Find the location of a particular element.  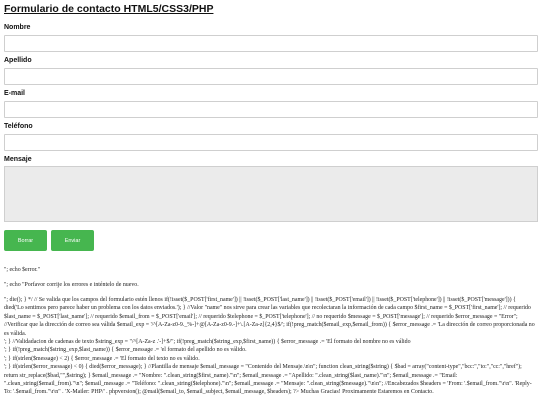

page-title: Formulario de contacto HTML5/CSS3/PHP is located at coordinates (109, 9).